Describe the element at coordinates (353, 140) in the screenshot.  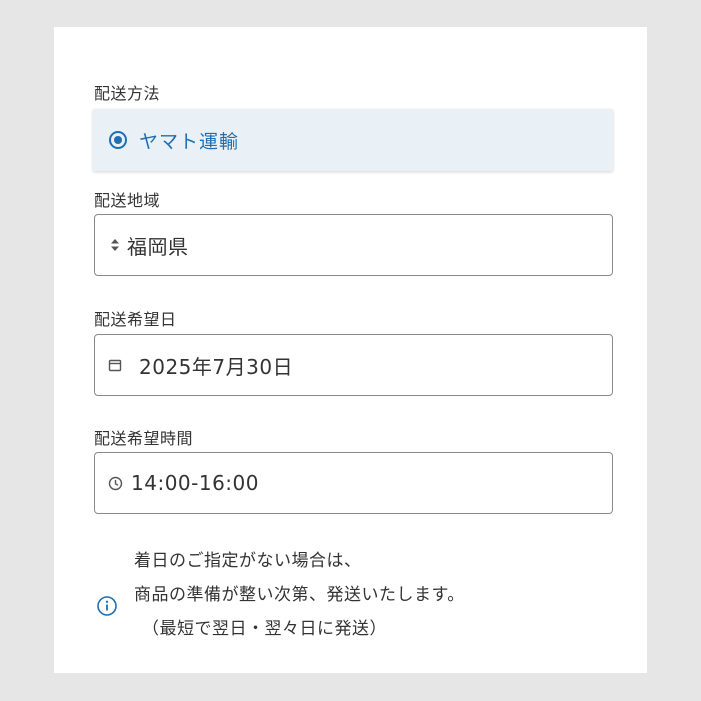
I see `shipping-method-option: ヤマト運輸` at that location.